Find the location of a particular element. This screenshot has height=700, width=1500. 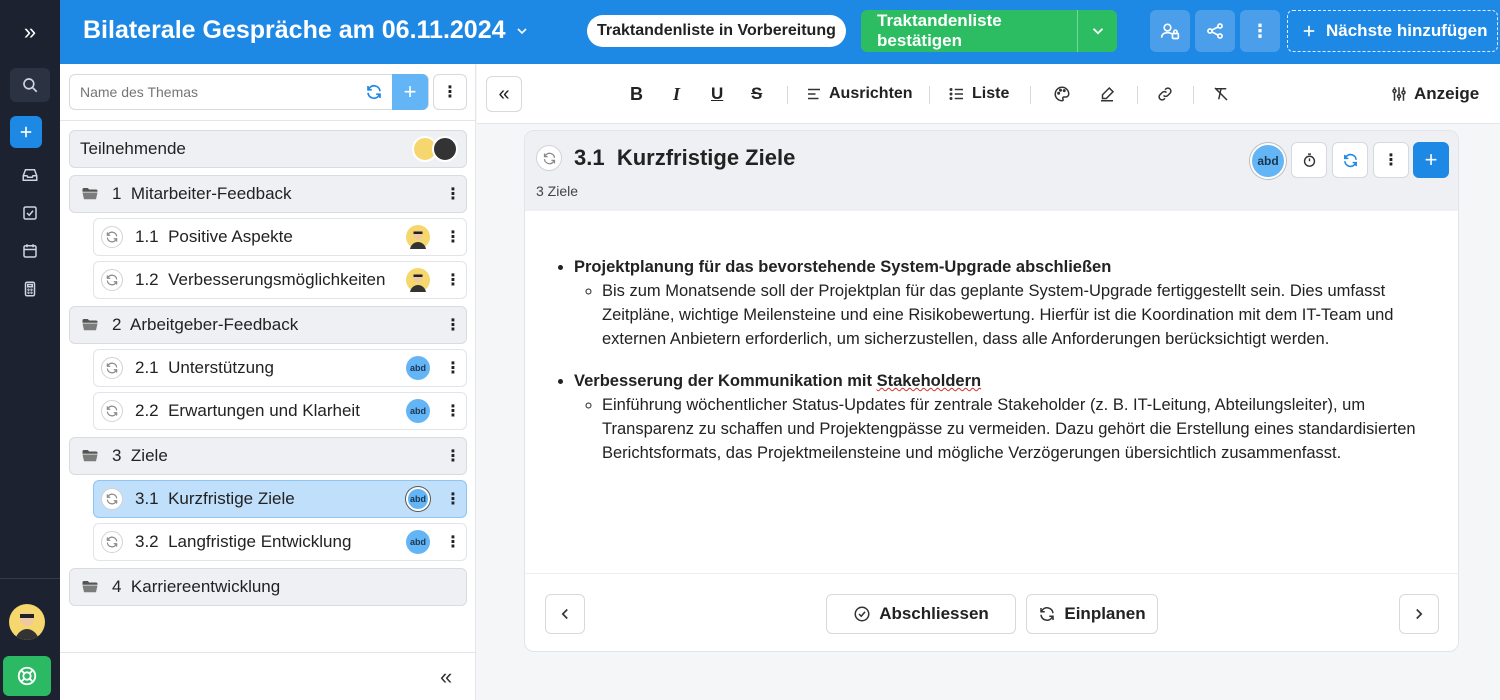

list-button: Liste is located at coordinates (978, 94).